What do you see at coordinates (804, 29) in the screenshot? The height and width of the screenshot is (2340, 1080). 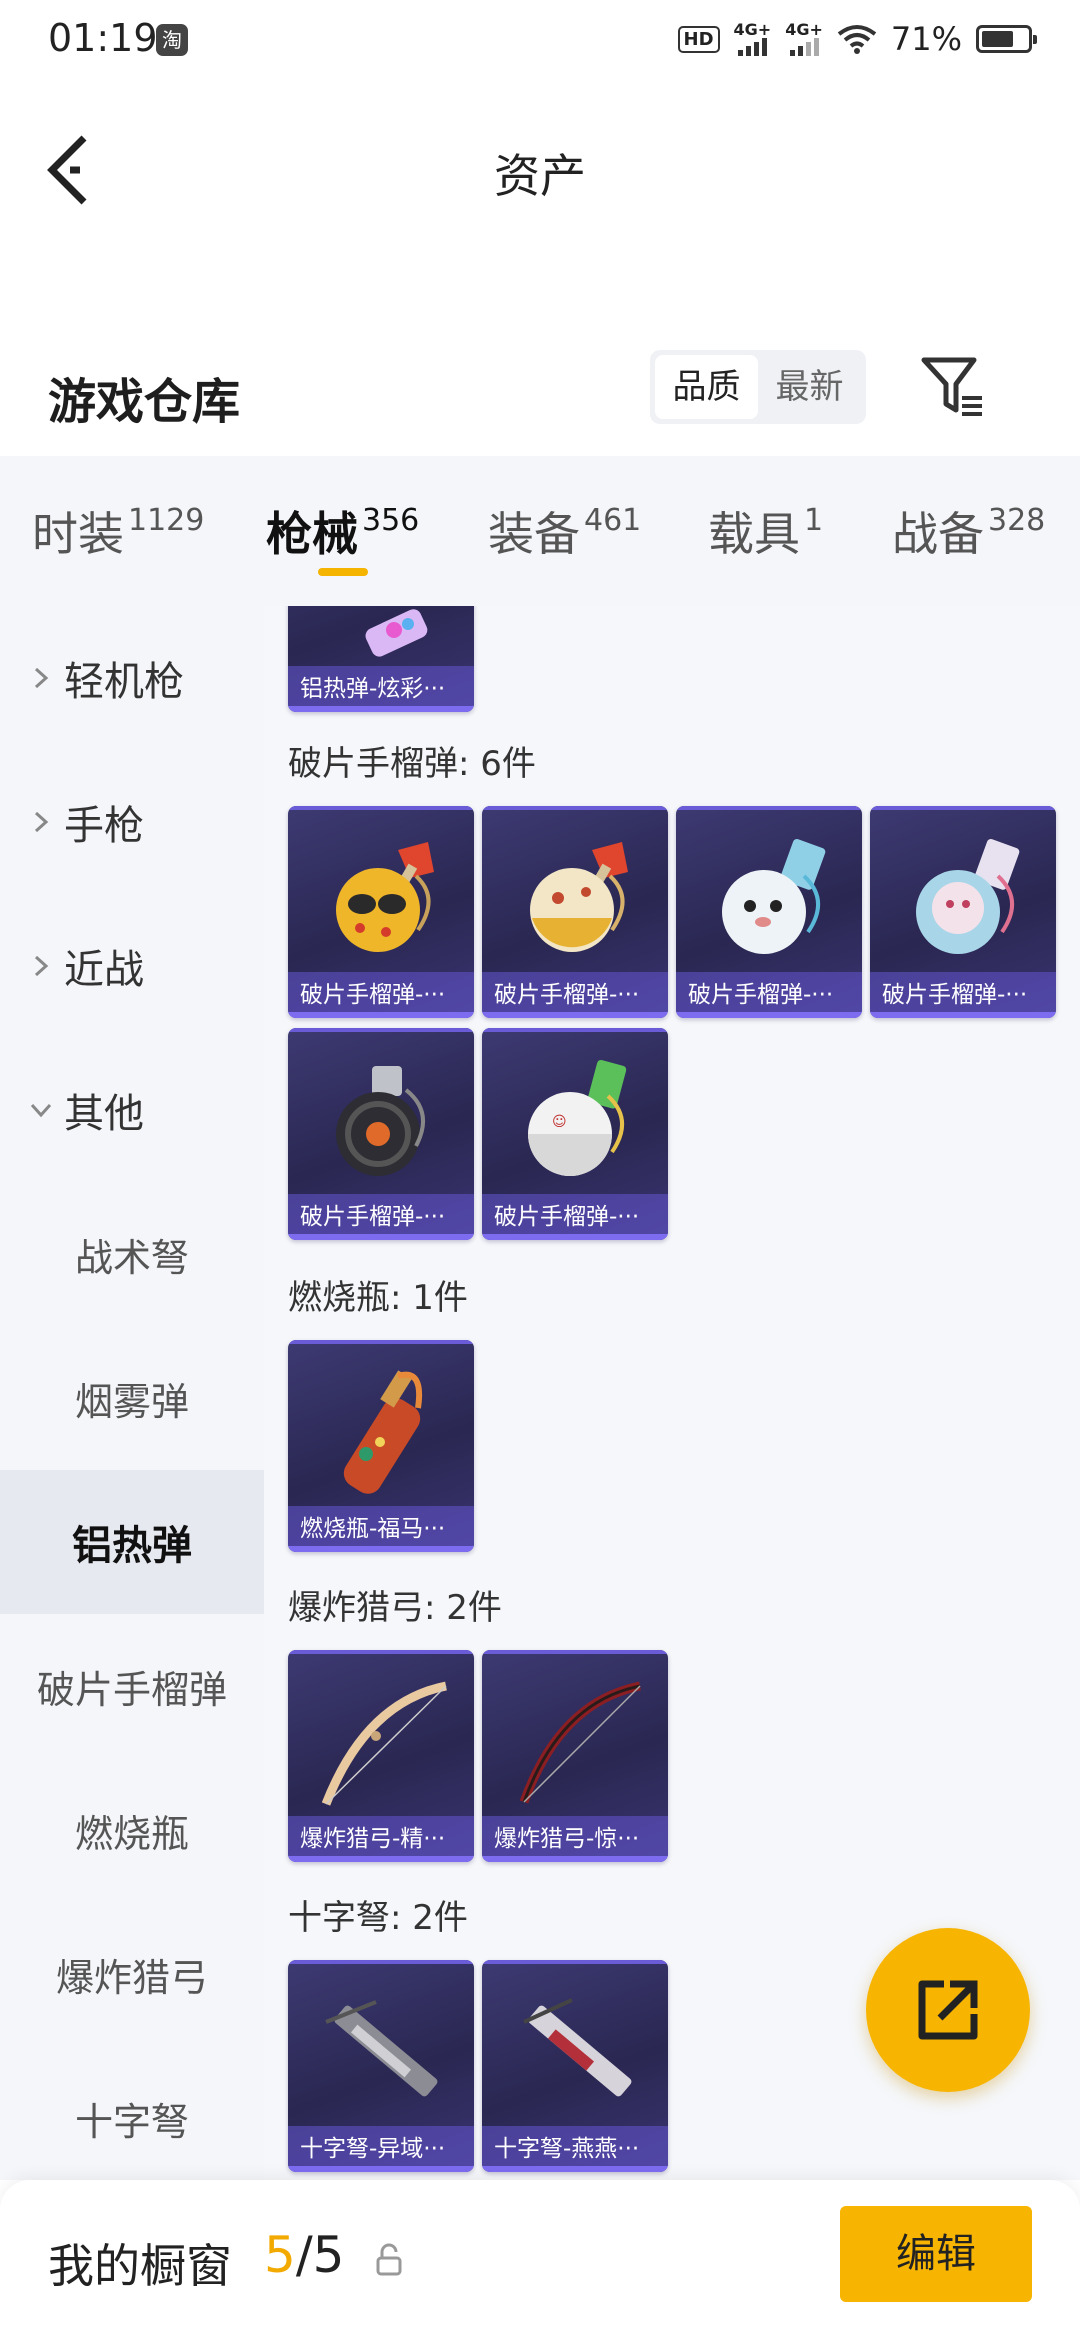 I see `net-type-2: 4G+` at bounding box center [804, 29].